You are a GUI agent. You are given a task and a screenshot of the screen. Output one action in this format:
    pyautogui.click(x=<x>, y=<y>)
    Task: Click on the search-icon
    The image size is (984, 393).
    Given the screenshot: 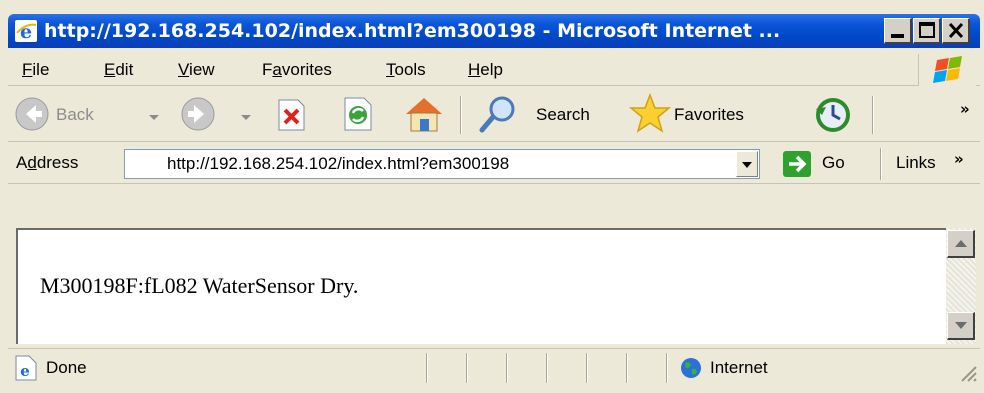 What is the action you would take?
    pyautogui.click(x=498, y=116)
    